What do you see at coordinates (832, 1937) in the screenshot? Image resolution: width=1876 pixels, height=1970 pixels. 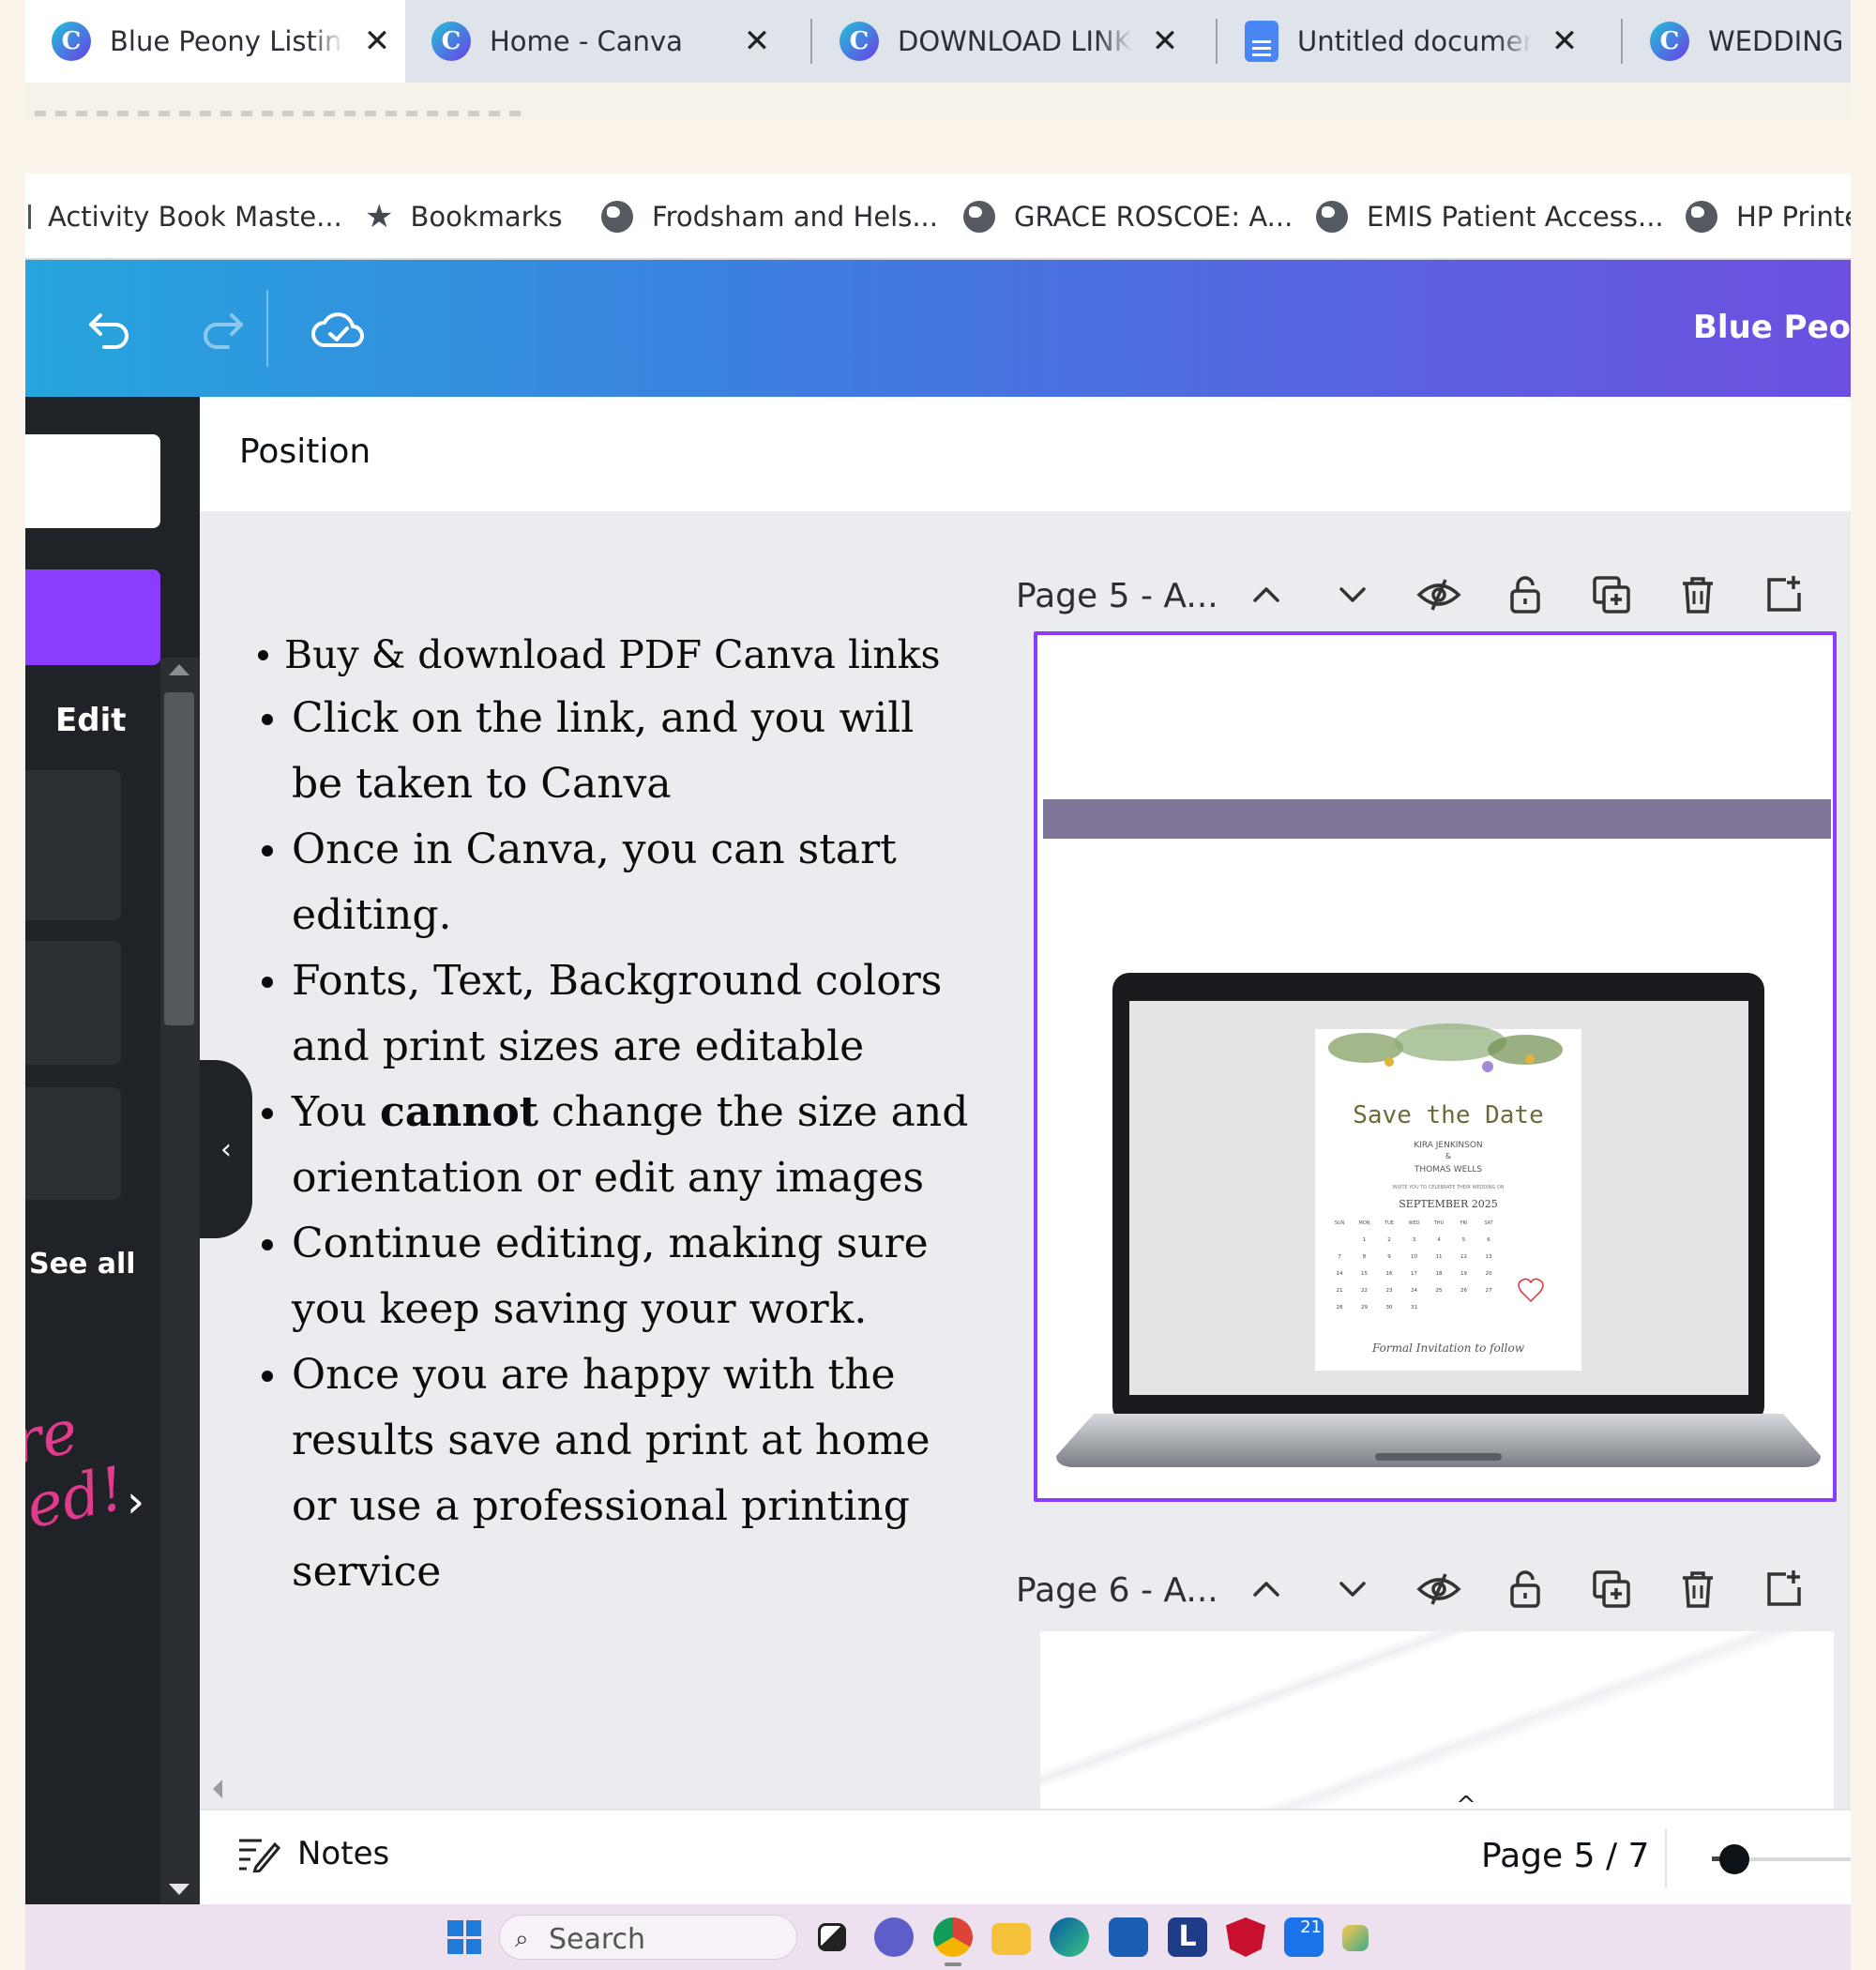 I see `task-view-icon` at bounding box center [832, 1937].